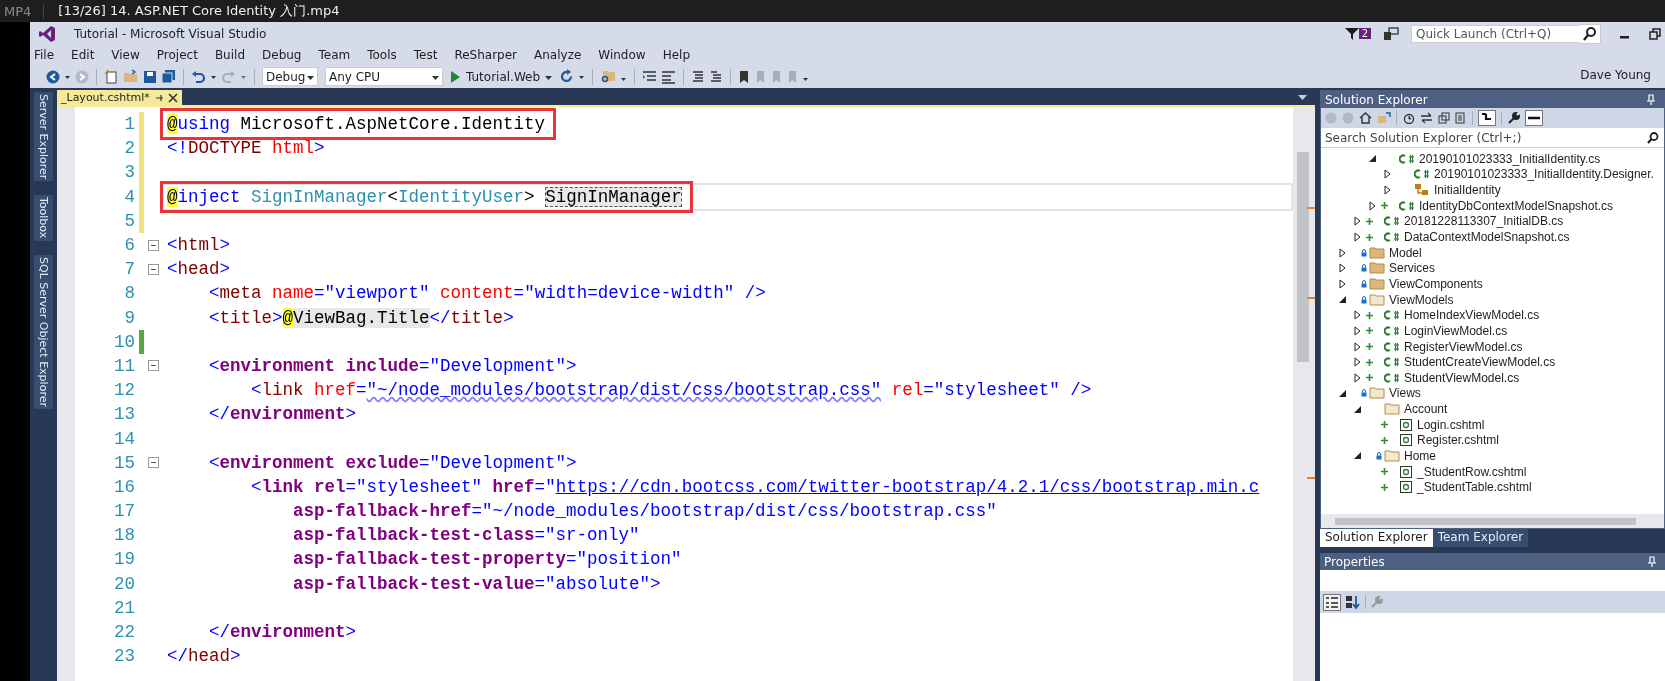 The image size is (1665, 681). What do you see at coordinates (1510, 158) in the screenshot?
I see `tree-item: 20190101023333_InitialIdentity.cs` at bounding box center [1510, 158].